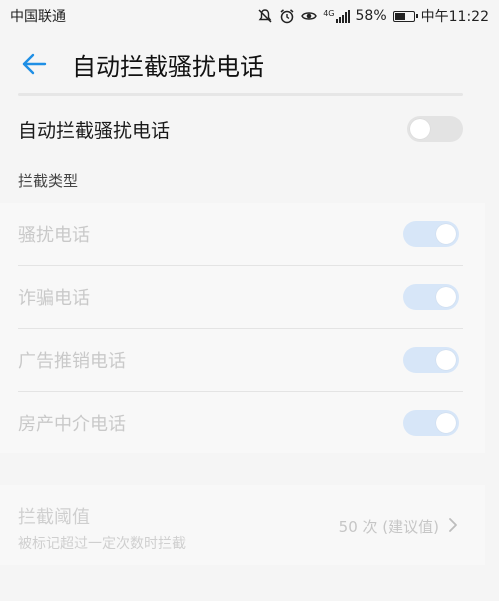  I want to click on page-title: 自动拦截骚扰电话, so click(168, 66).